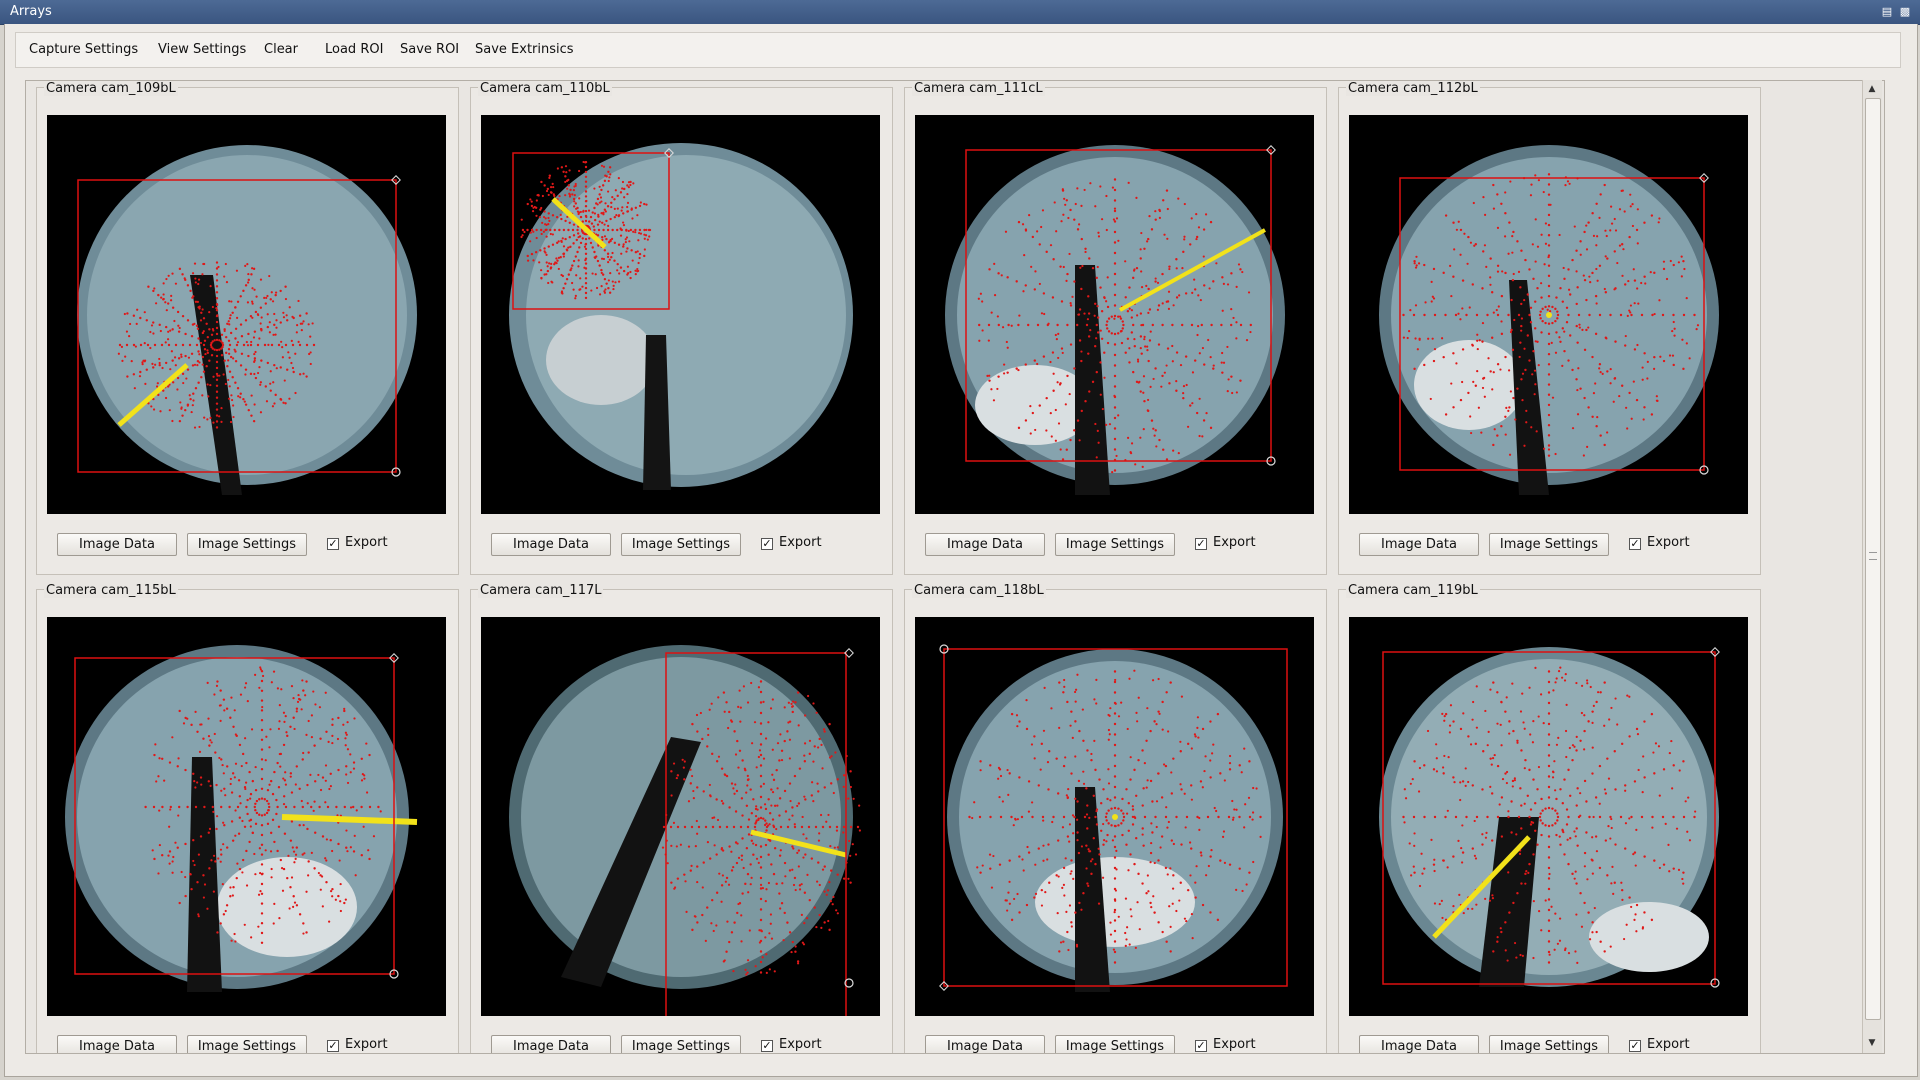 The height and width of the screenshot is (1080, 1920). Describe the element at coordinates (354, 50) in the screenshot. I see `load-roi-button: Load ROI` at that location.